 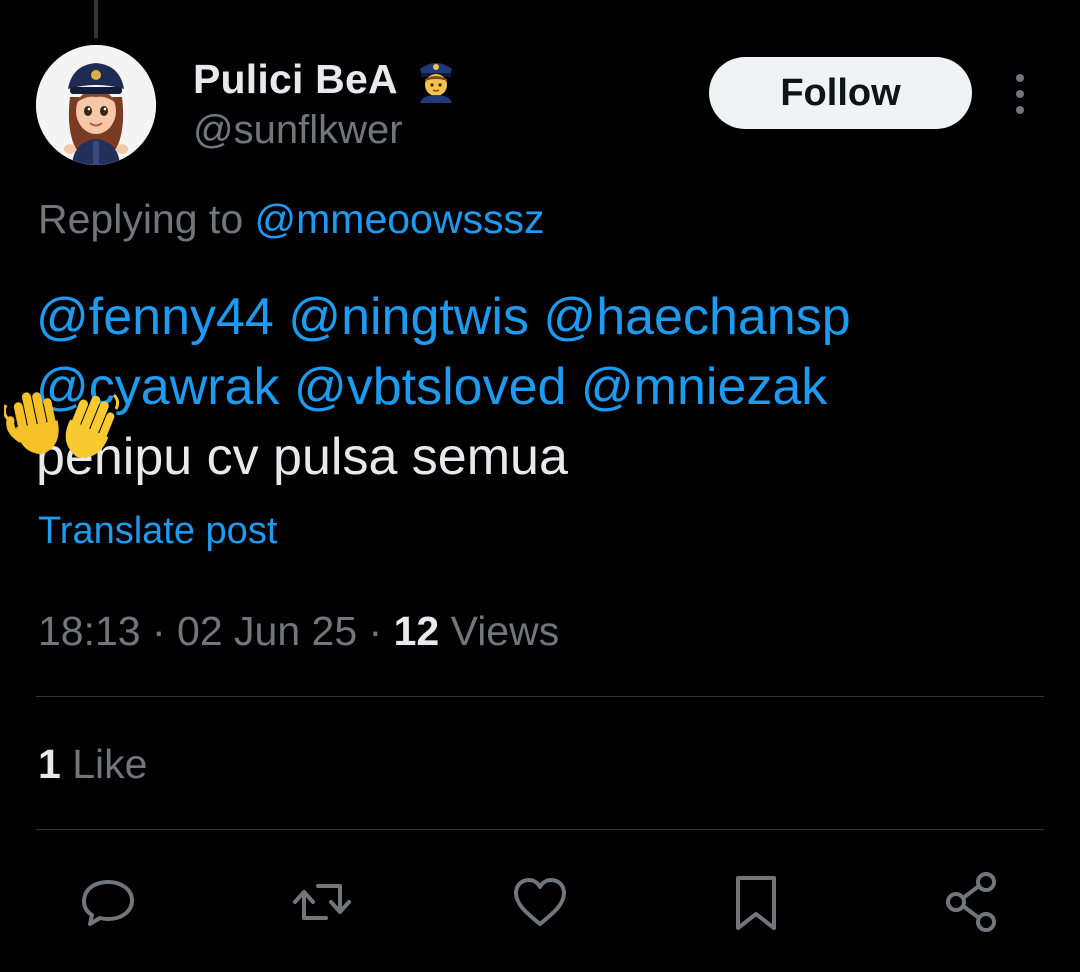 What do you see at coordinates (400, 219) in the screenshot?
I see `replying-to-handle-link: @mmeoowsssz` at bounding box center [400, 219].